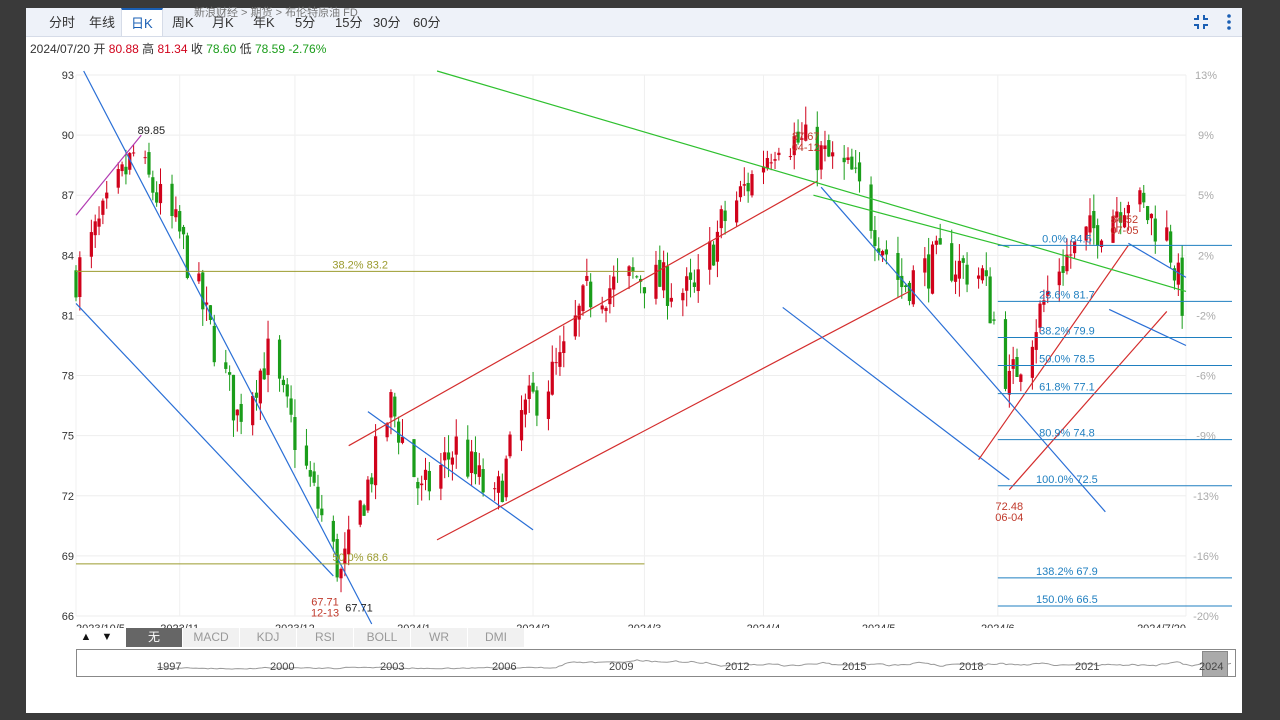  I want to click on tab-4: 月K, so click(223, 22).